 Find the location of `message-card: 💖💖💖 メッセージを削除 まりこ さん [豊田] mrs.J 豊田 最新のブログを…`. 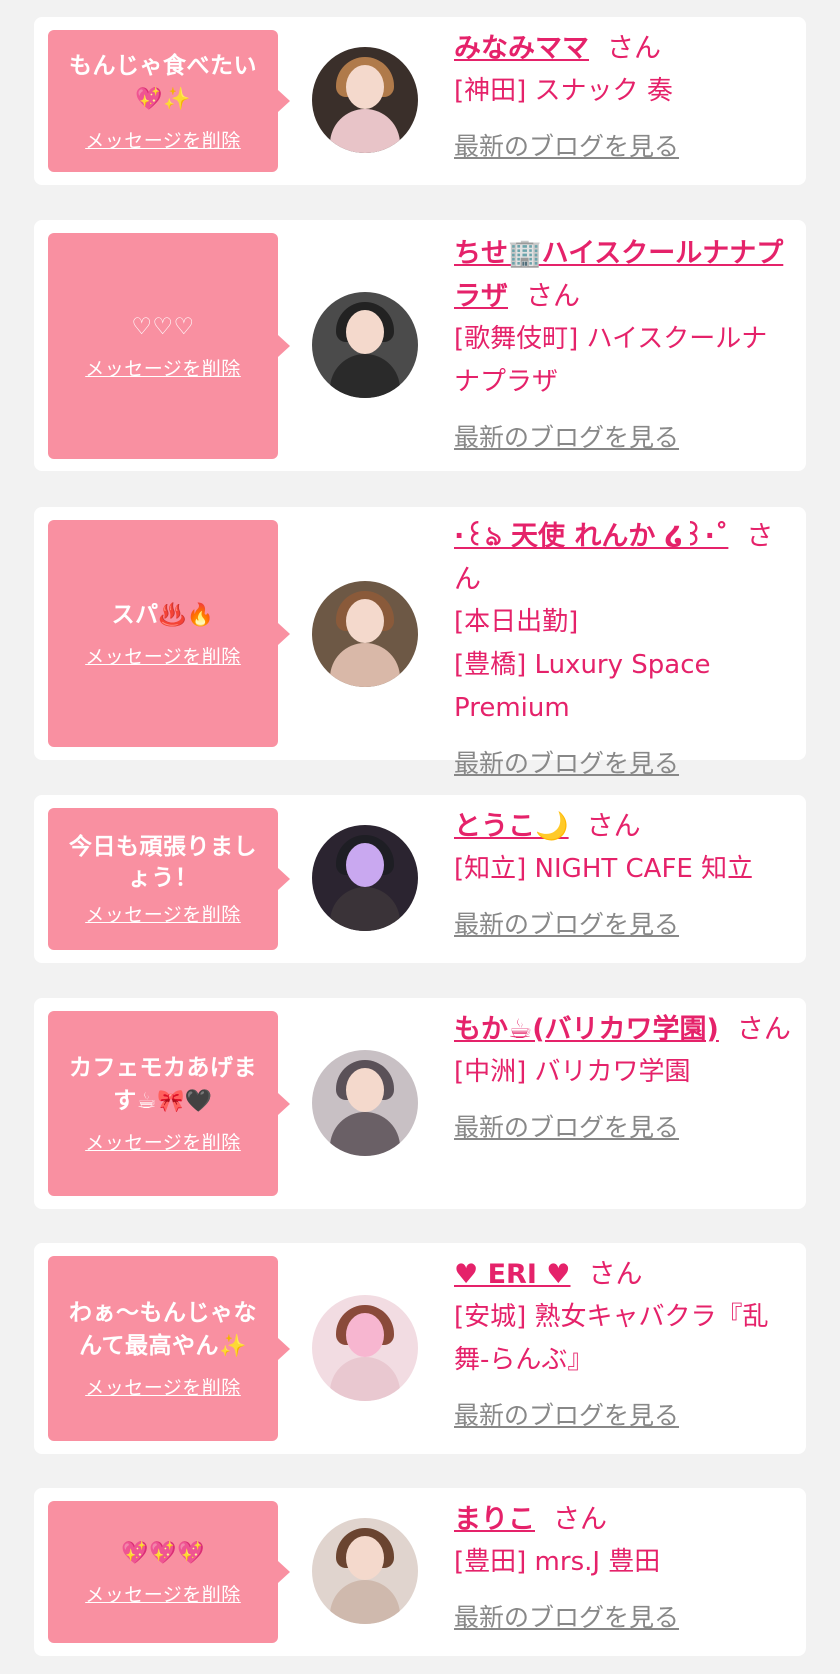

message-card: 💖💖💖 メッセージを削除 まりこ さん [豊田] mrs.J 豊田 最新のブログを… is located at coordinates (420, 1572).